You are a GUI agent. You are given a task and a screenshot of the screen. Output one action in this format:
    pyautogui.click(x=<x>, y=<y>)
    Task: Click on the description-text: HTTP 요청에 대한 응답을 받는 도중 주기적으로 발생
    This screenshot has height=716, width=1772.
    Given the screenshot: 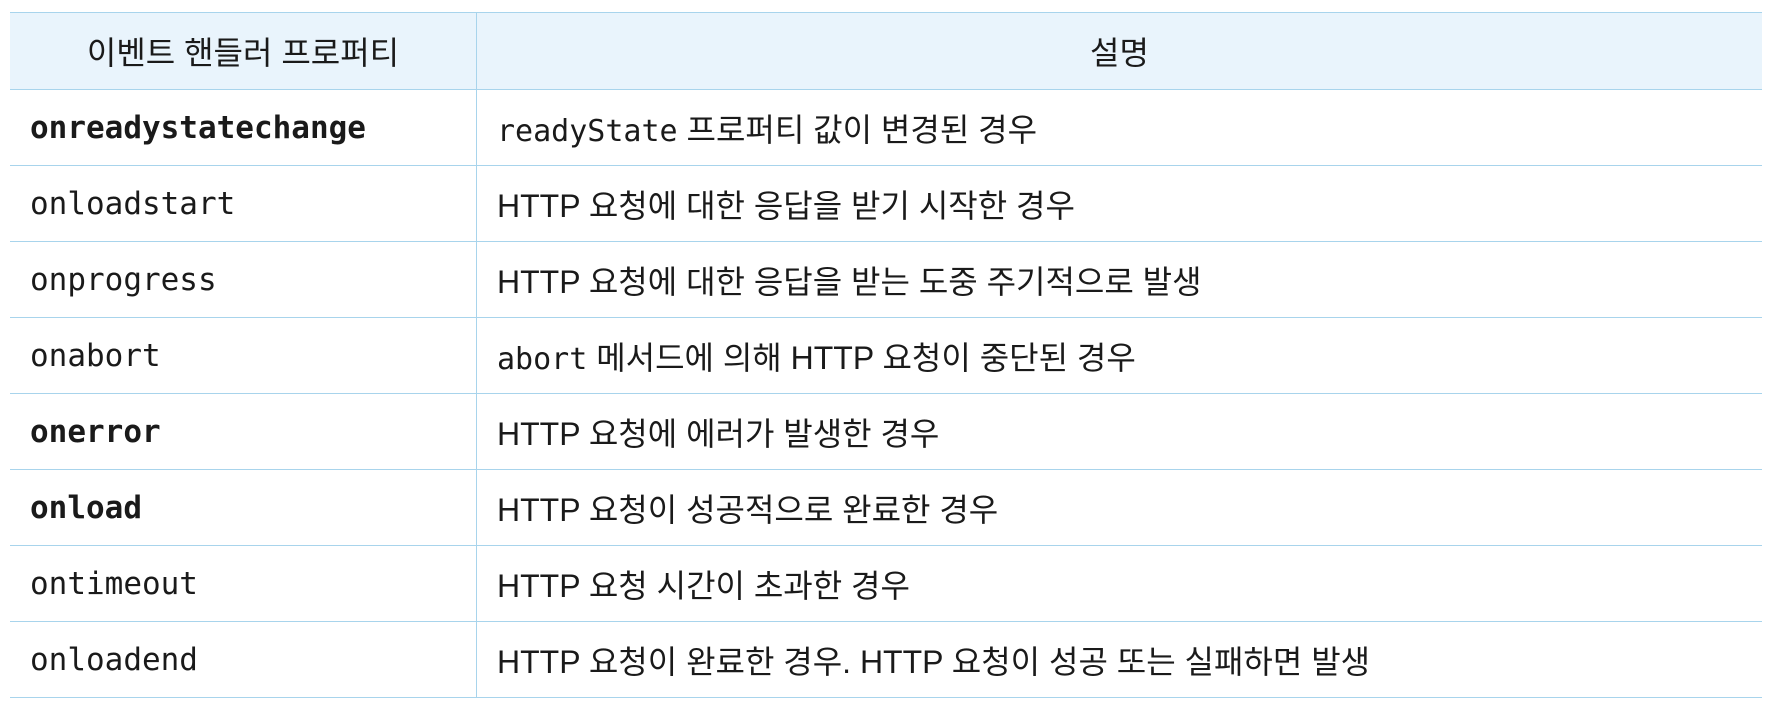 What is the action you would take?
    pyautogui.click(x=849, y=281)
    